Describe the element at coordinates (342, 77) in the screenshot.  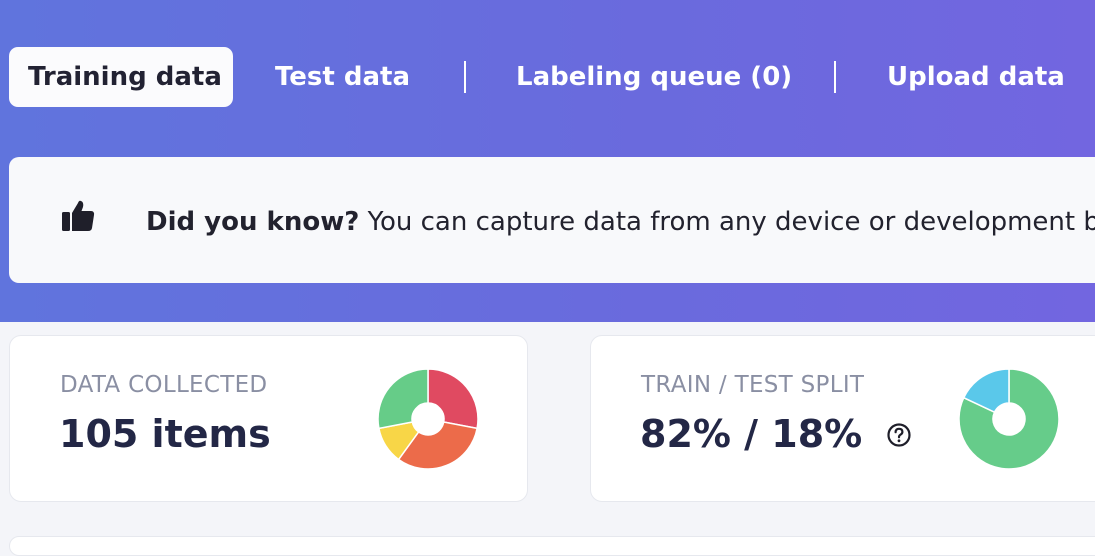
I see `tab-test-data: Test data` at that location.